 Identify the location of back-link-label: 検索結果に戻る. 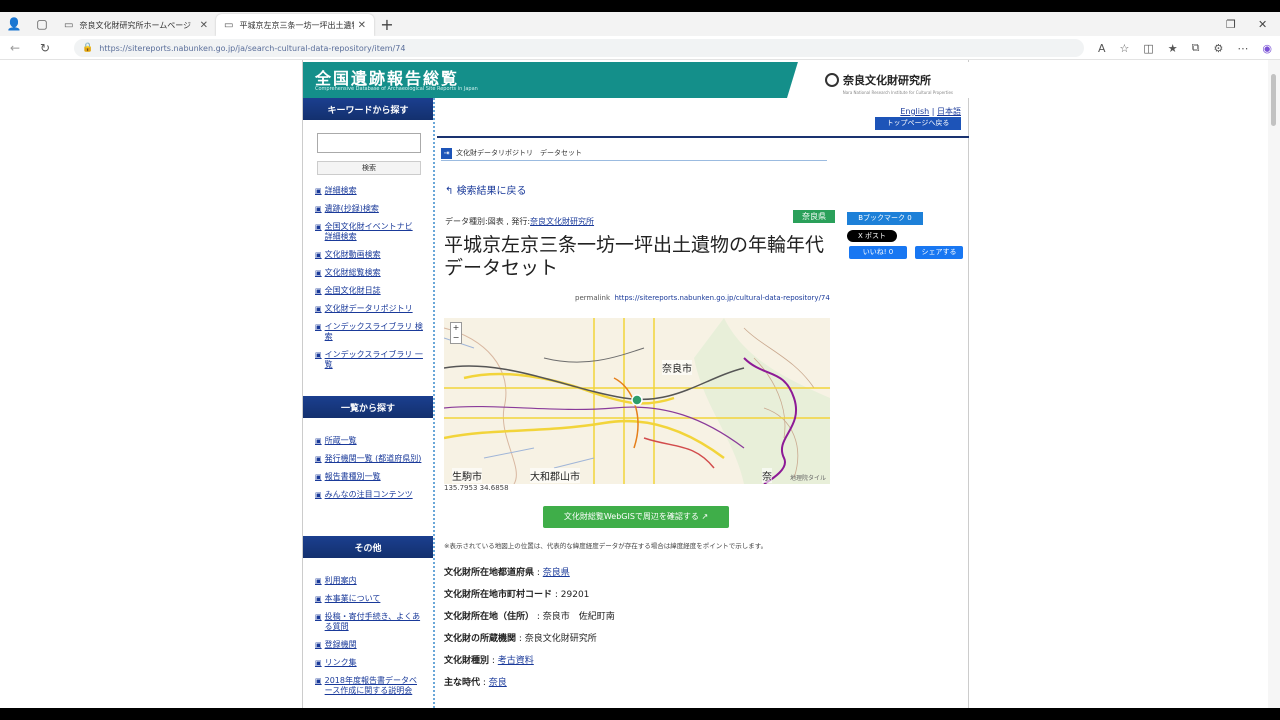
(491, 191).